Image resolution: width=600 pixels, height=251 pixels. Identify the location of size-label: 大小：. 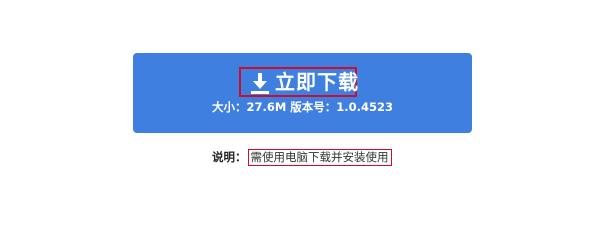
(229, 107).